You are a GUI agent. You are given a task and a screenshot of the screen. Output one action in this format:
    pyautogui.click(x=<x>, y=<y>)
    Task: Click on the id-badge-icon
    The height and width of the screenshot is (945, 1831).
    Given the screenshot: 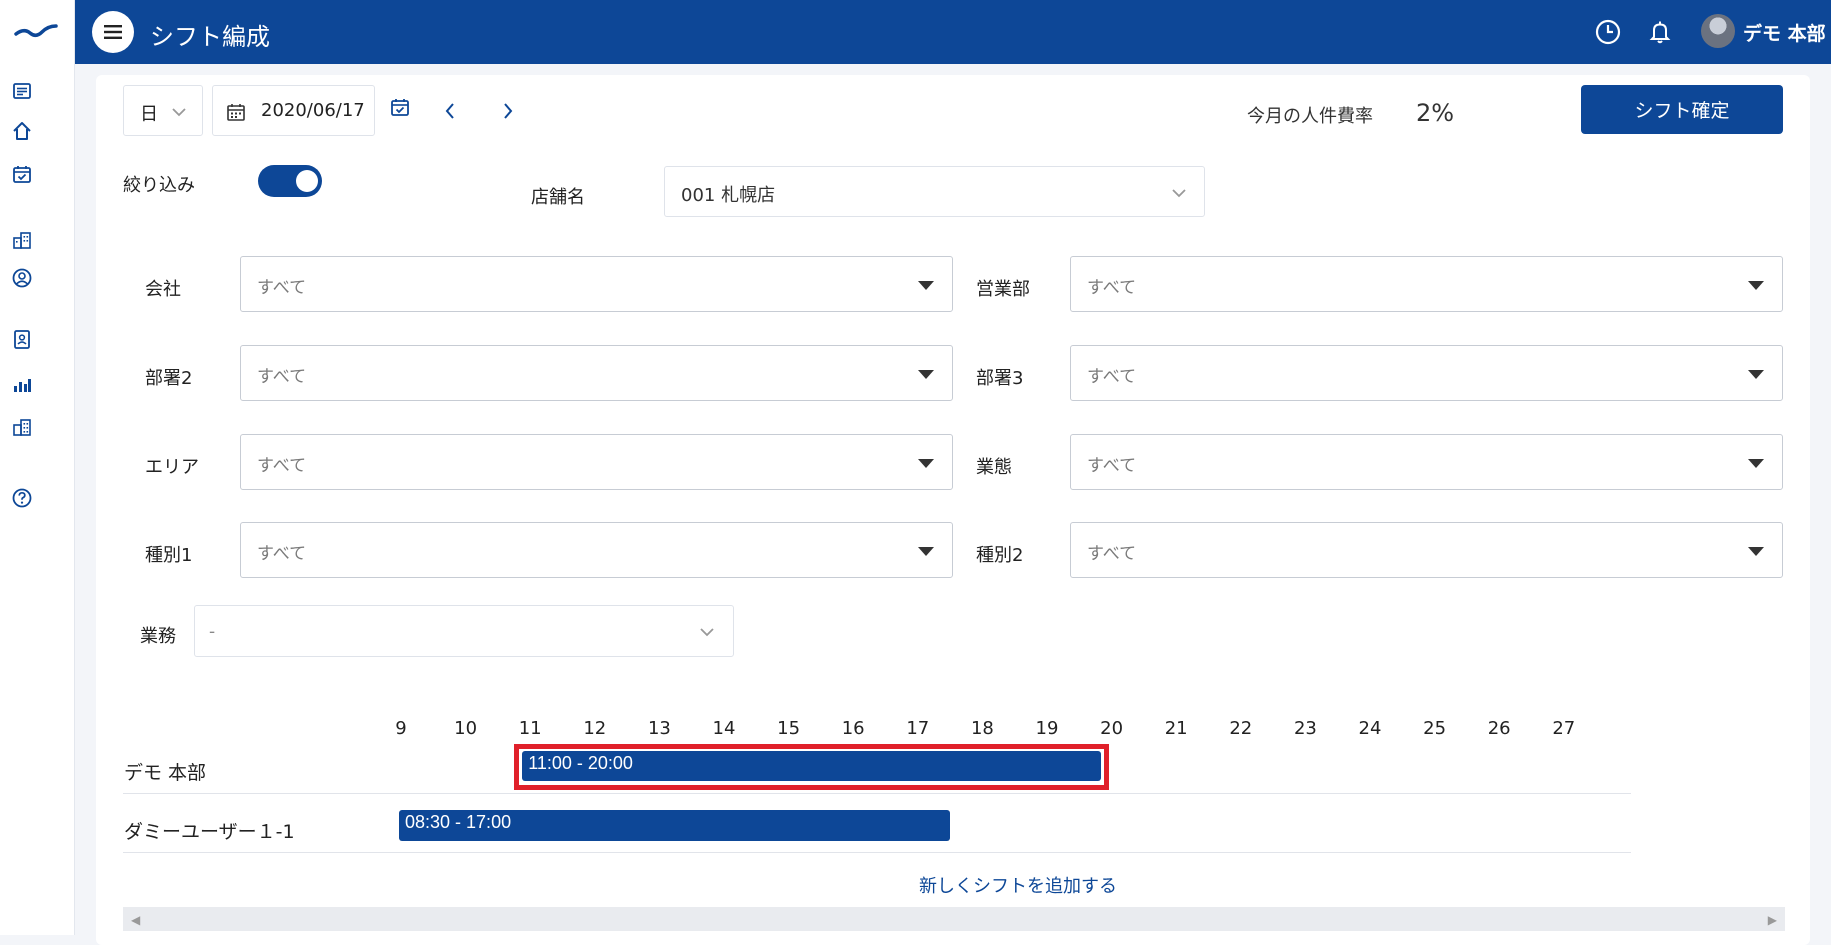 What is the action you would take?
    pyautogui.click(x=22, y=339)
    